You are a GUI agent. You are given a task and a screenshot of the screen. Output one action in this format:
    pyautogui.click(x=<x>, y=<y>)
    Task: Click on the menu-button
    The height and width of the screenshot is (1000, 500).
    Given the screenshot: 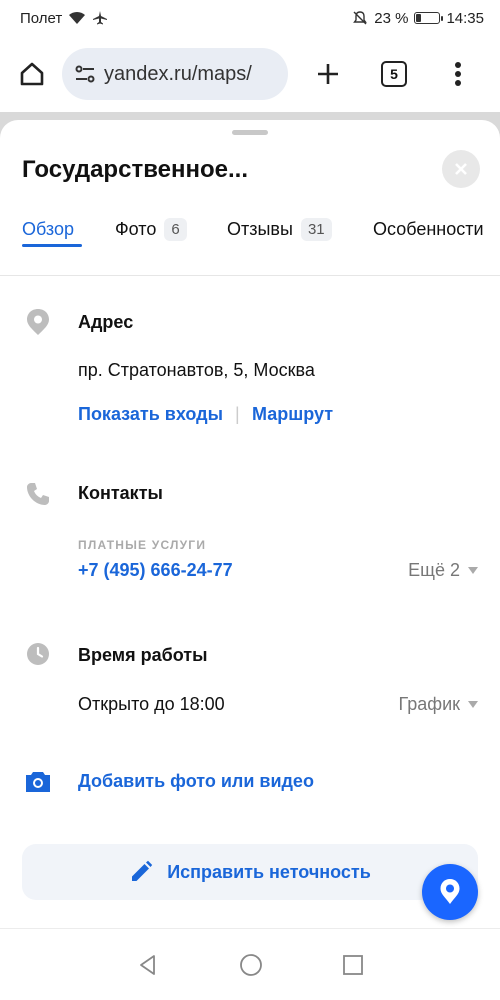 What is the action you would take?
    pyautogui.click(x=458, y=74)
    